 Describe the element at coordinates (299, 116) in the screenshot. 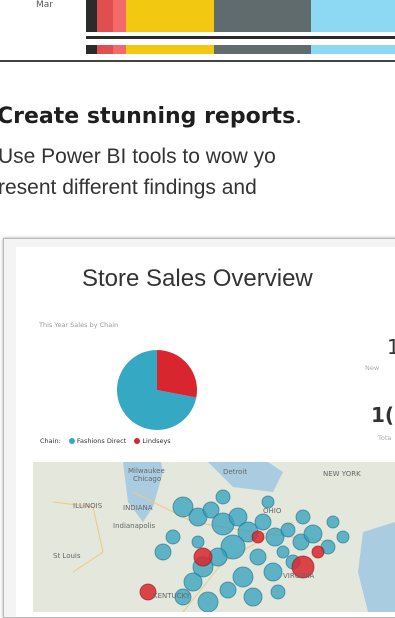

I see `headline-suffix: .` at that location.